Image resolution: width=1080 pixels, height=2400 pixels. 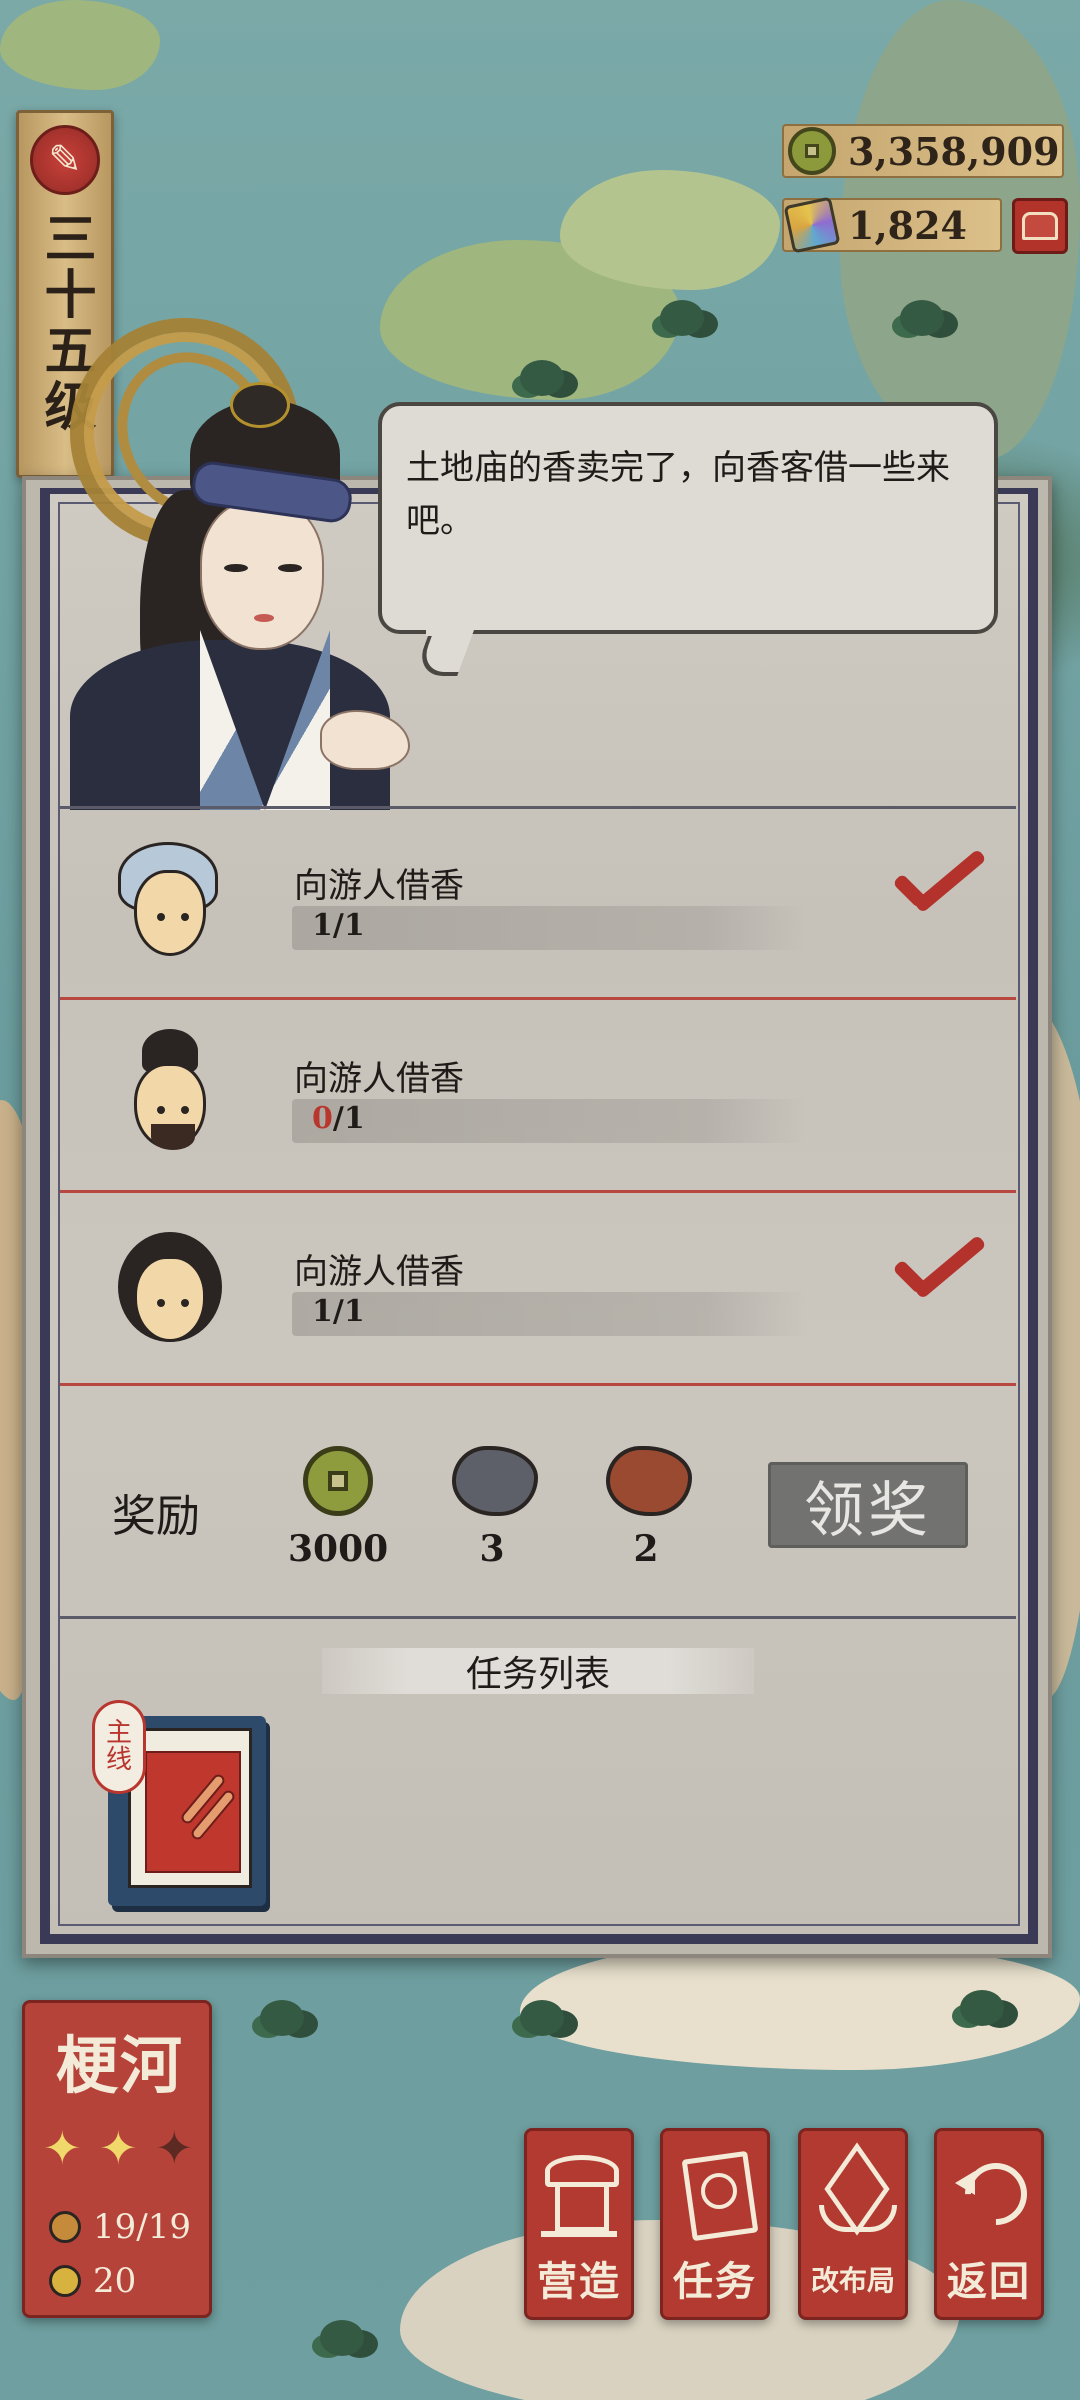 I want to click on region-name: 梗河, so click(x=119, y=2065).